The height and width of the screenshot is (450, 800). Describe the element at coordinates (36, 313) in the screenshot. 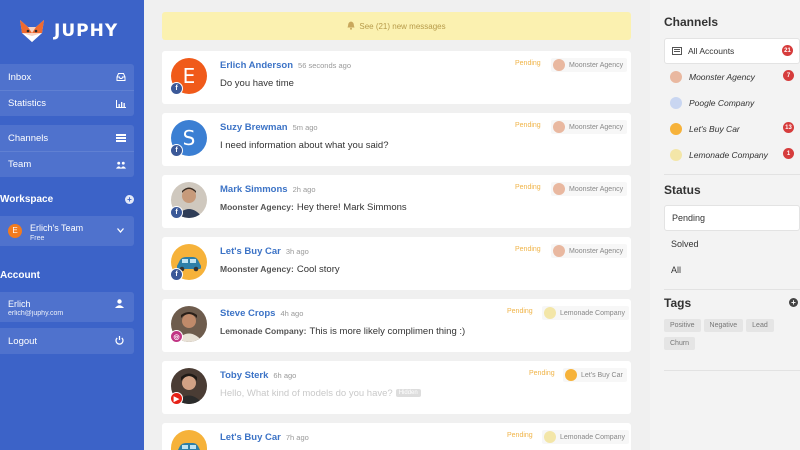

I see `account-email: erlich@juphy.com` at that location.